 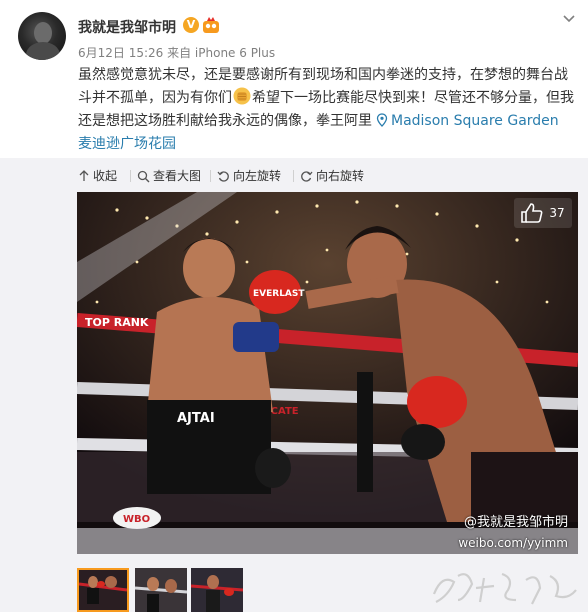 What do you see at coordinates (177, 176) in the screenshot?
I see `view-large-label: 查看大图` at bounding box center [177, 176].